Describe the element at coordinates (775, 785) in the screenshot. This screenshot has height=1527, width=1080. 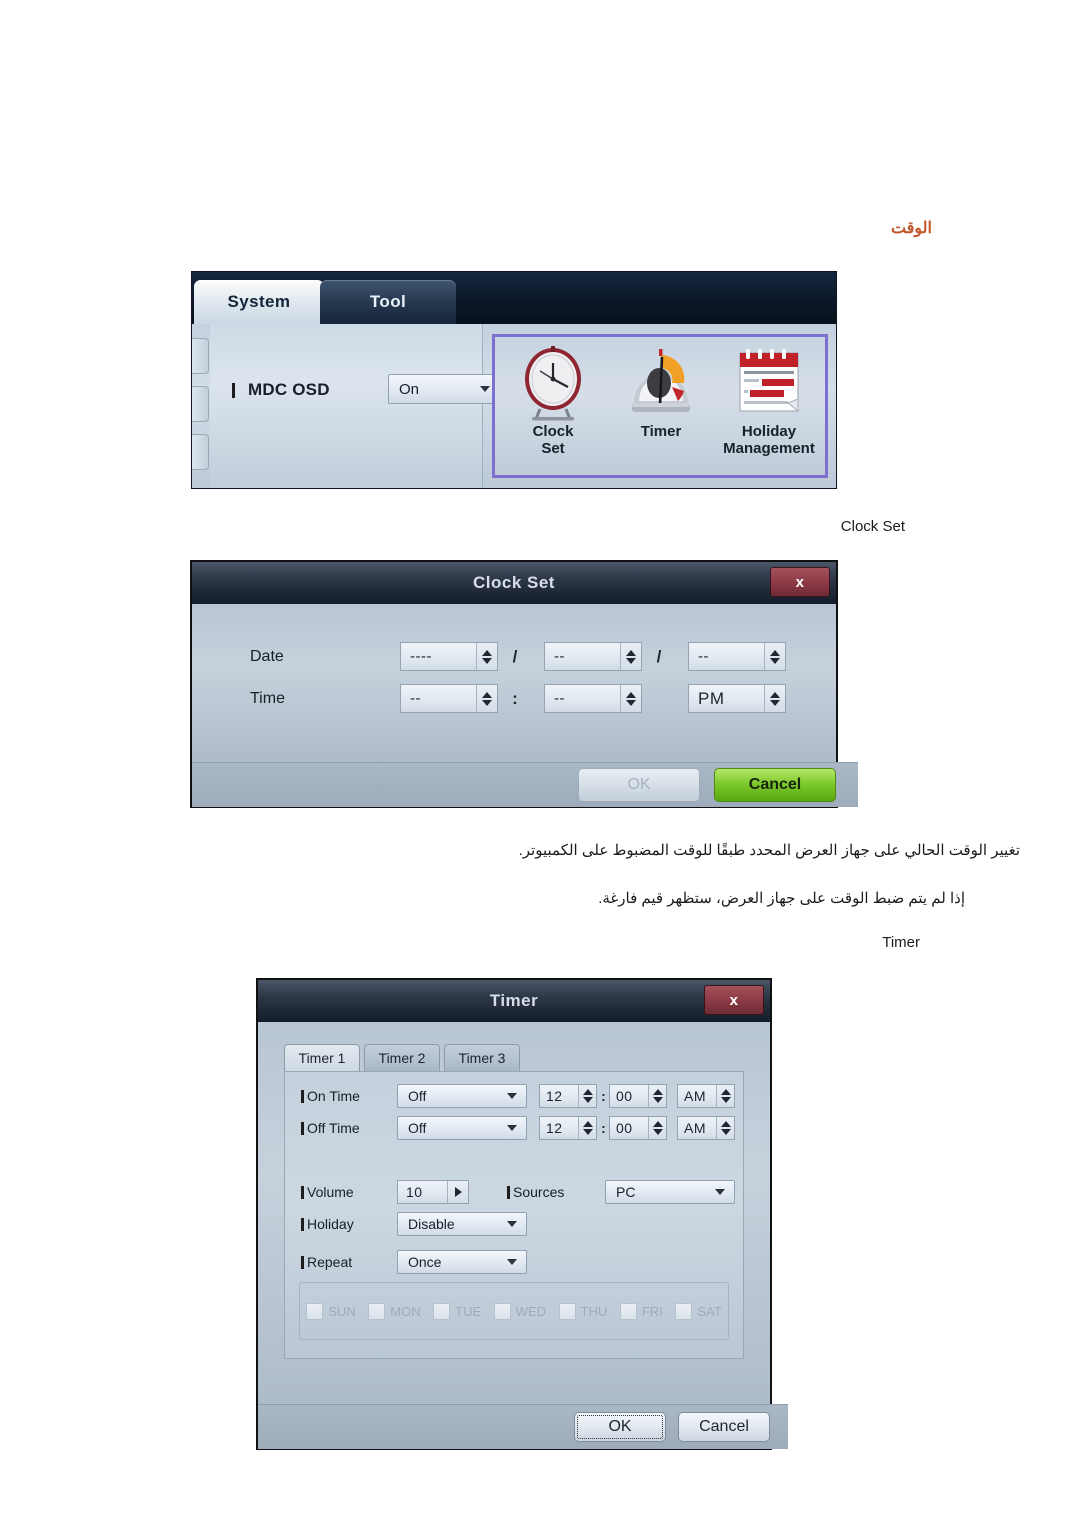
I see `clock-set-cancel-button: Cancel` at that location.